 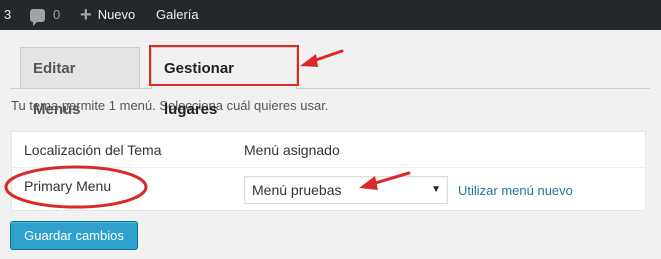 What do you see at coordinates (322, 58) in the screenshot?
I see `tab-arrow-annotation` at bounding box center [322, 58].